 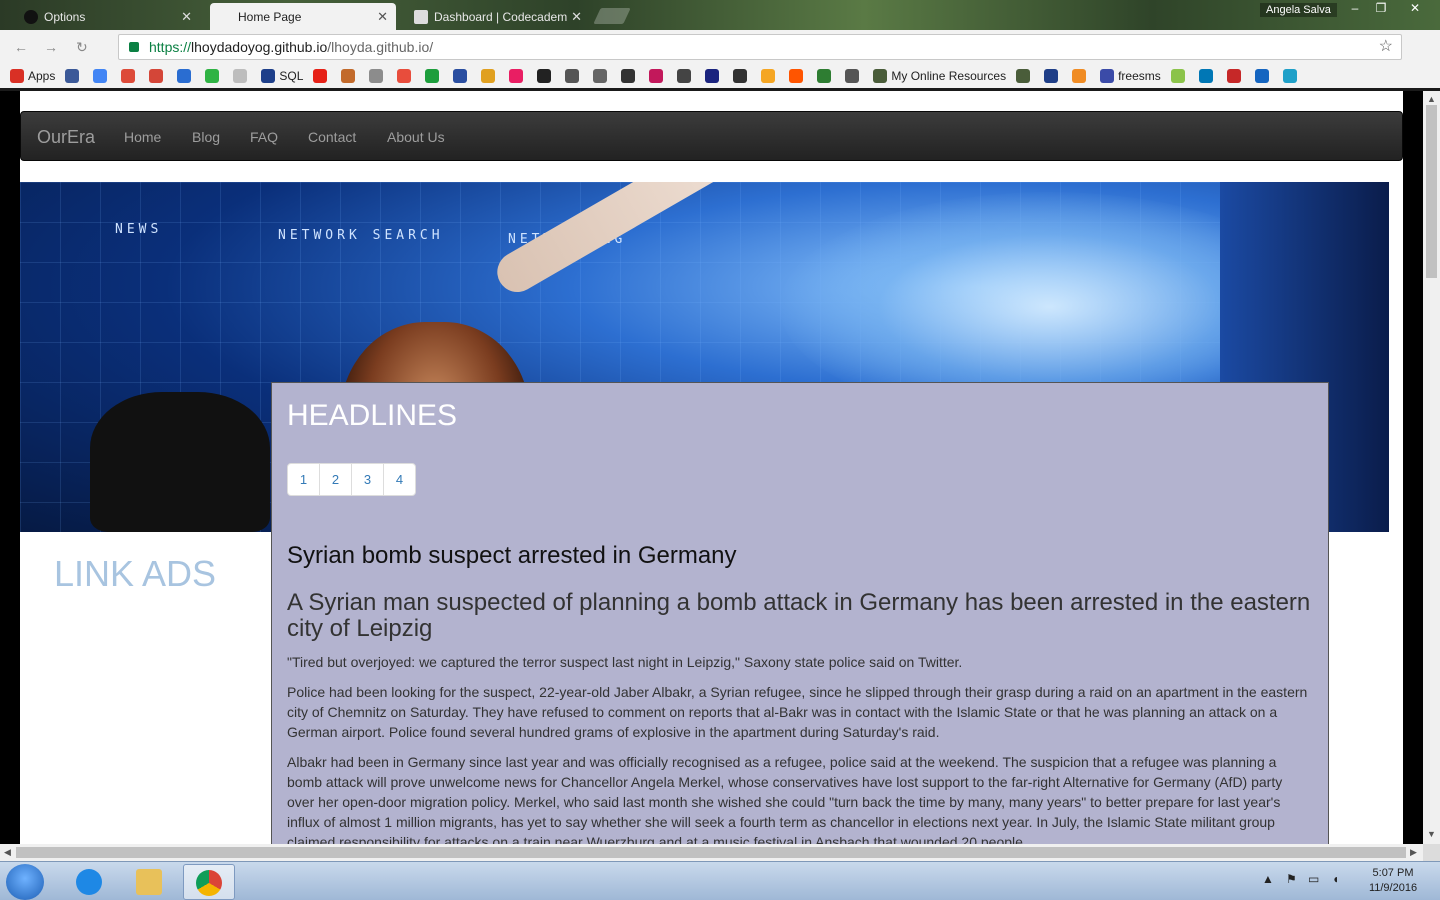 What do you see at coordinates (1431, 852) in the screenshot?
I see `scrollbar-corner` at bounding box center [1431, 852].